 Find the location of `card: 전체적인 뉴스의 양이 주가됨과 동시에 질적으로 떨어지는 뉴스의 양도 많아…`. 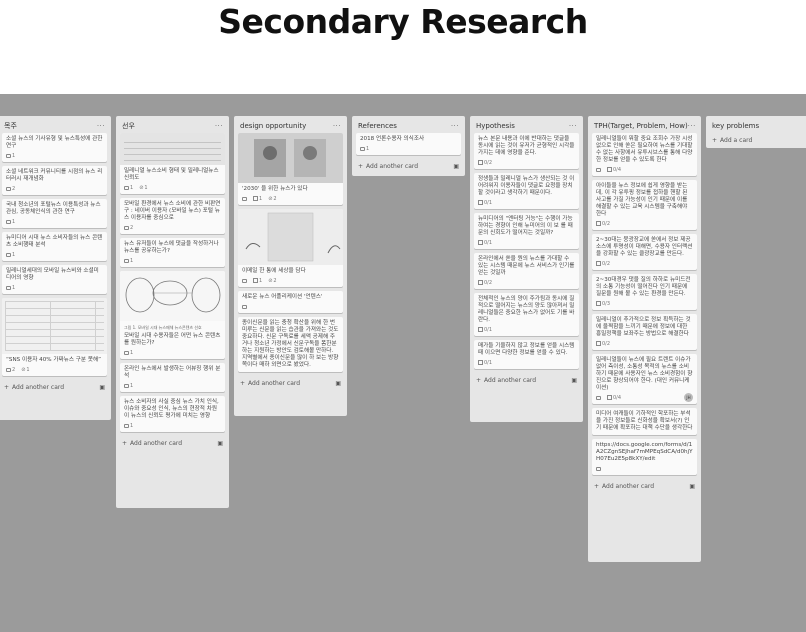

card: 전체적인 뉴스의 양이 주가됨과 동시에 질적으로 떨어지는 뉴스의 양도 많아… is located at coordinates (526, 314).